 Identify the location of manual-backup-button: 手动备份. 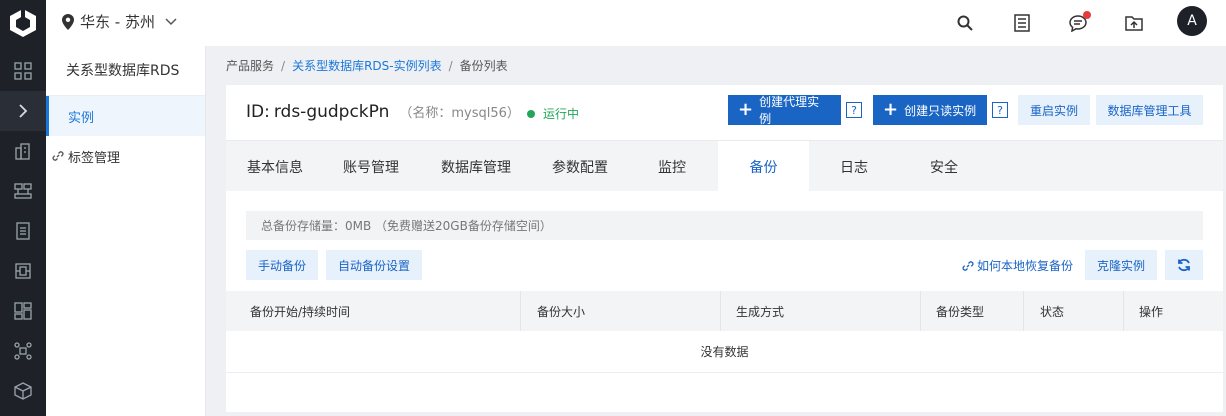
(282, 265).